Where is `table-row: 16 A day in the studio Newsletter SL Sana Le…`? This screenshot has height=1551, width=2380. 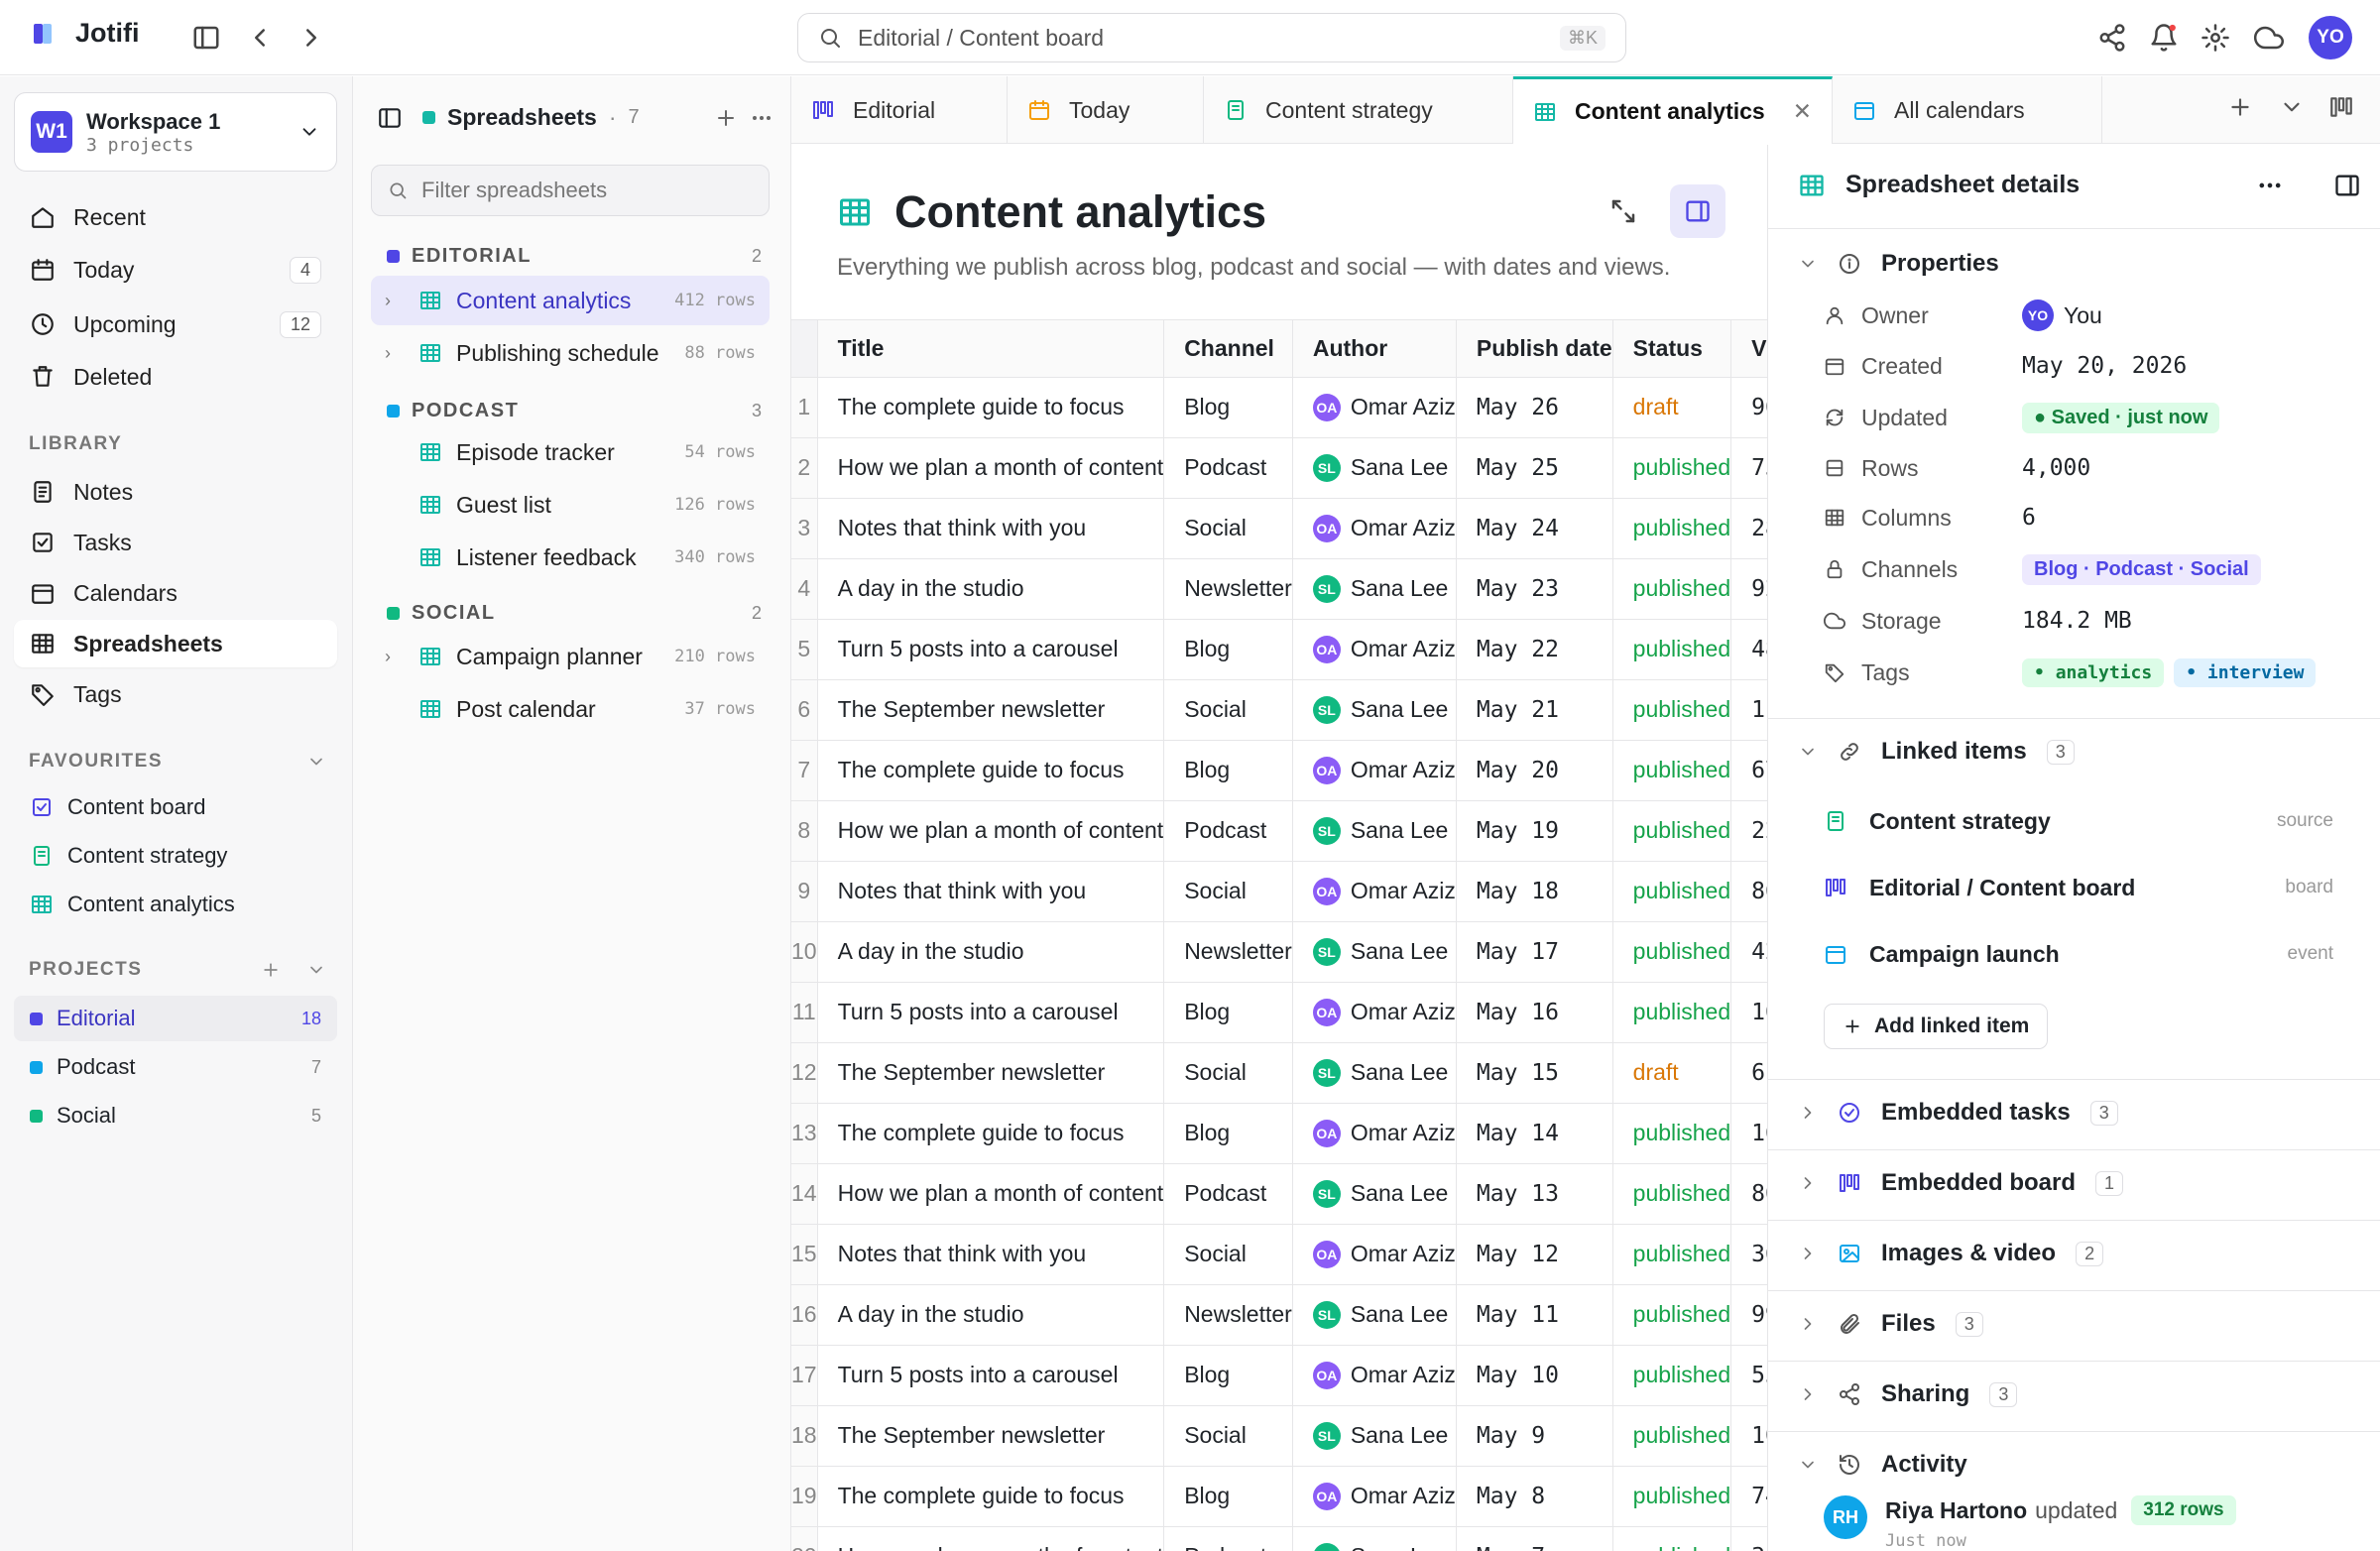 table-row: 16 A day in the studio Newsletter SL Sana Le… is located at coordinates (1279, 1315).